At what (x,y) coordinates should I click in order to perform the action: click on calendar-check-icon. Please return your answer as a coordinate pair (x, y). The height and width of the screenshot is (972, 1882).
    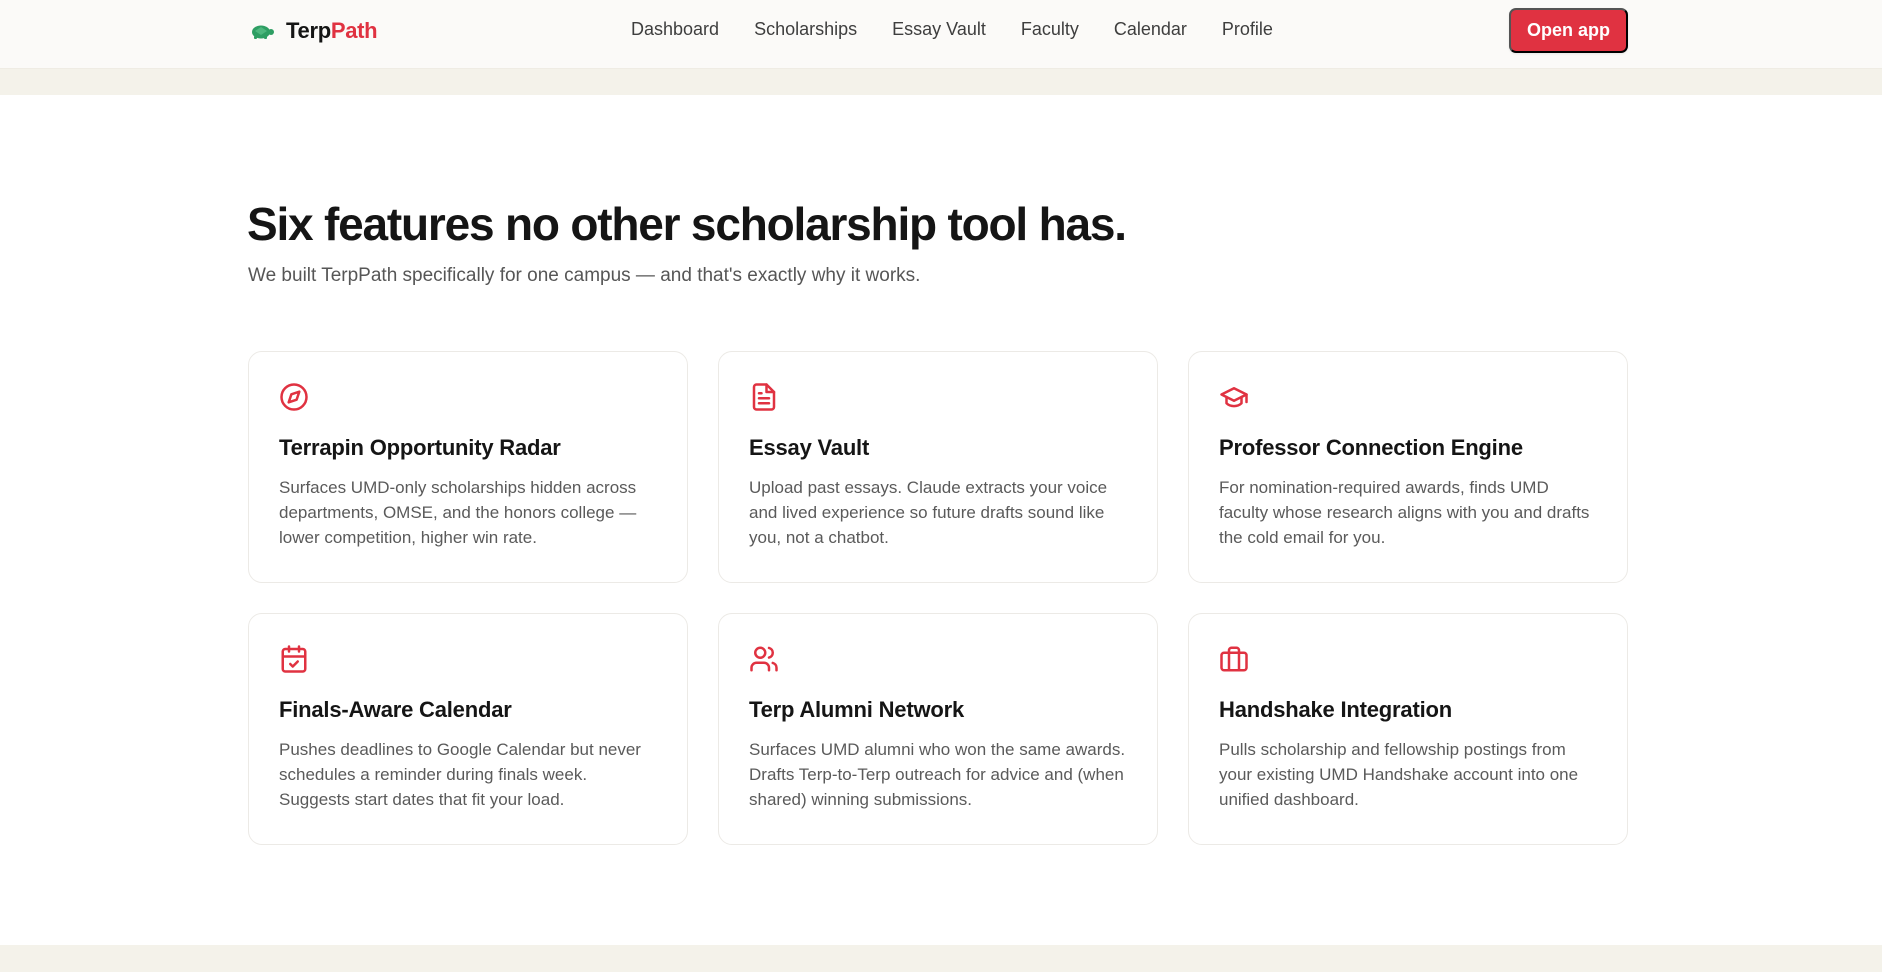
    Looking at the image, I should click on (294, 659).